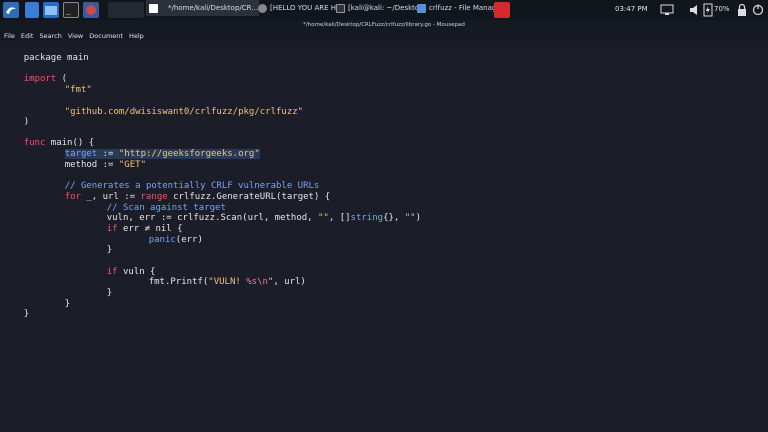 This screenshot has height=432, width=768. I want to click on folder-icon, so click(421, 8).